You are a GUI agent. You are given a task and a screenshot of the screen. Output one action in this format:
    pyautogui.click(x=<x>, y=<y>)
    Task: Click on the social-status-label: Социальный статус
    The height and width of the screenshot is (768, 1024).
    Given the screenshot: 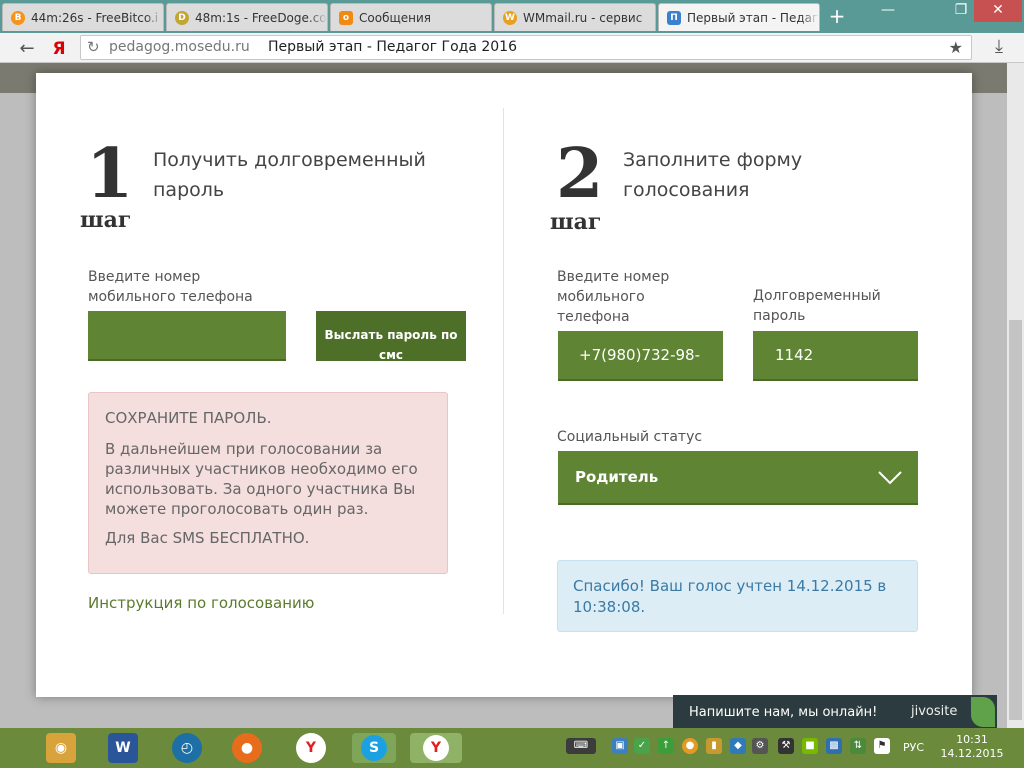 What is the action you would take?
    pyautogui.click(x=630, y=437)
    